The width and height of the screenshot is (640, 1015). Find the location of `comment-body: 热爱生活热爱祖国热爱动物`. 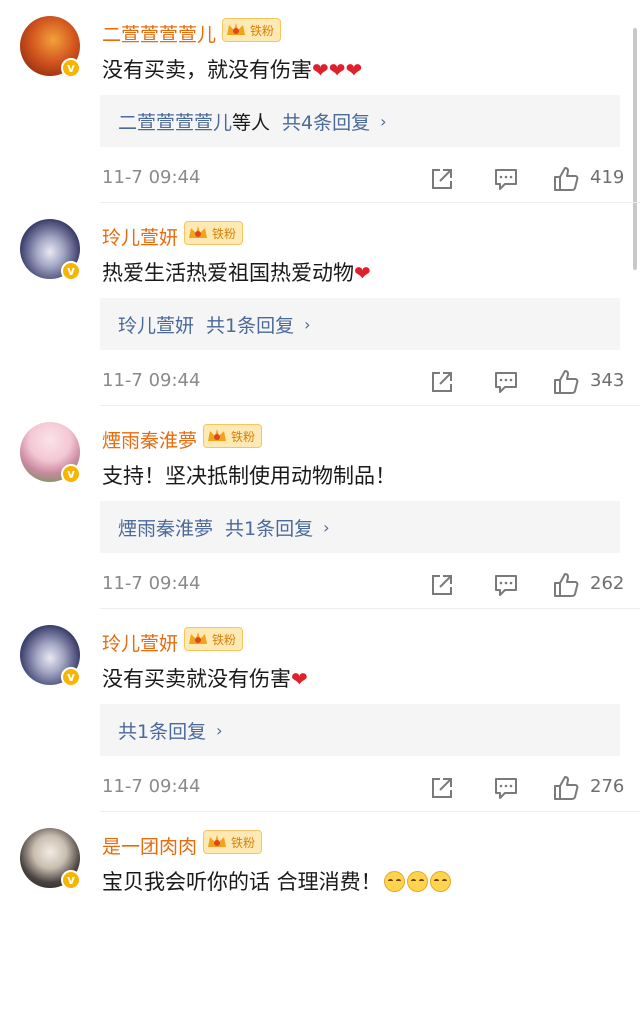

comment-body: 热爱生活热爱祖国热爱动物 is located at coordinates (228, 273).